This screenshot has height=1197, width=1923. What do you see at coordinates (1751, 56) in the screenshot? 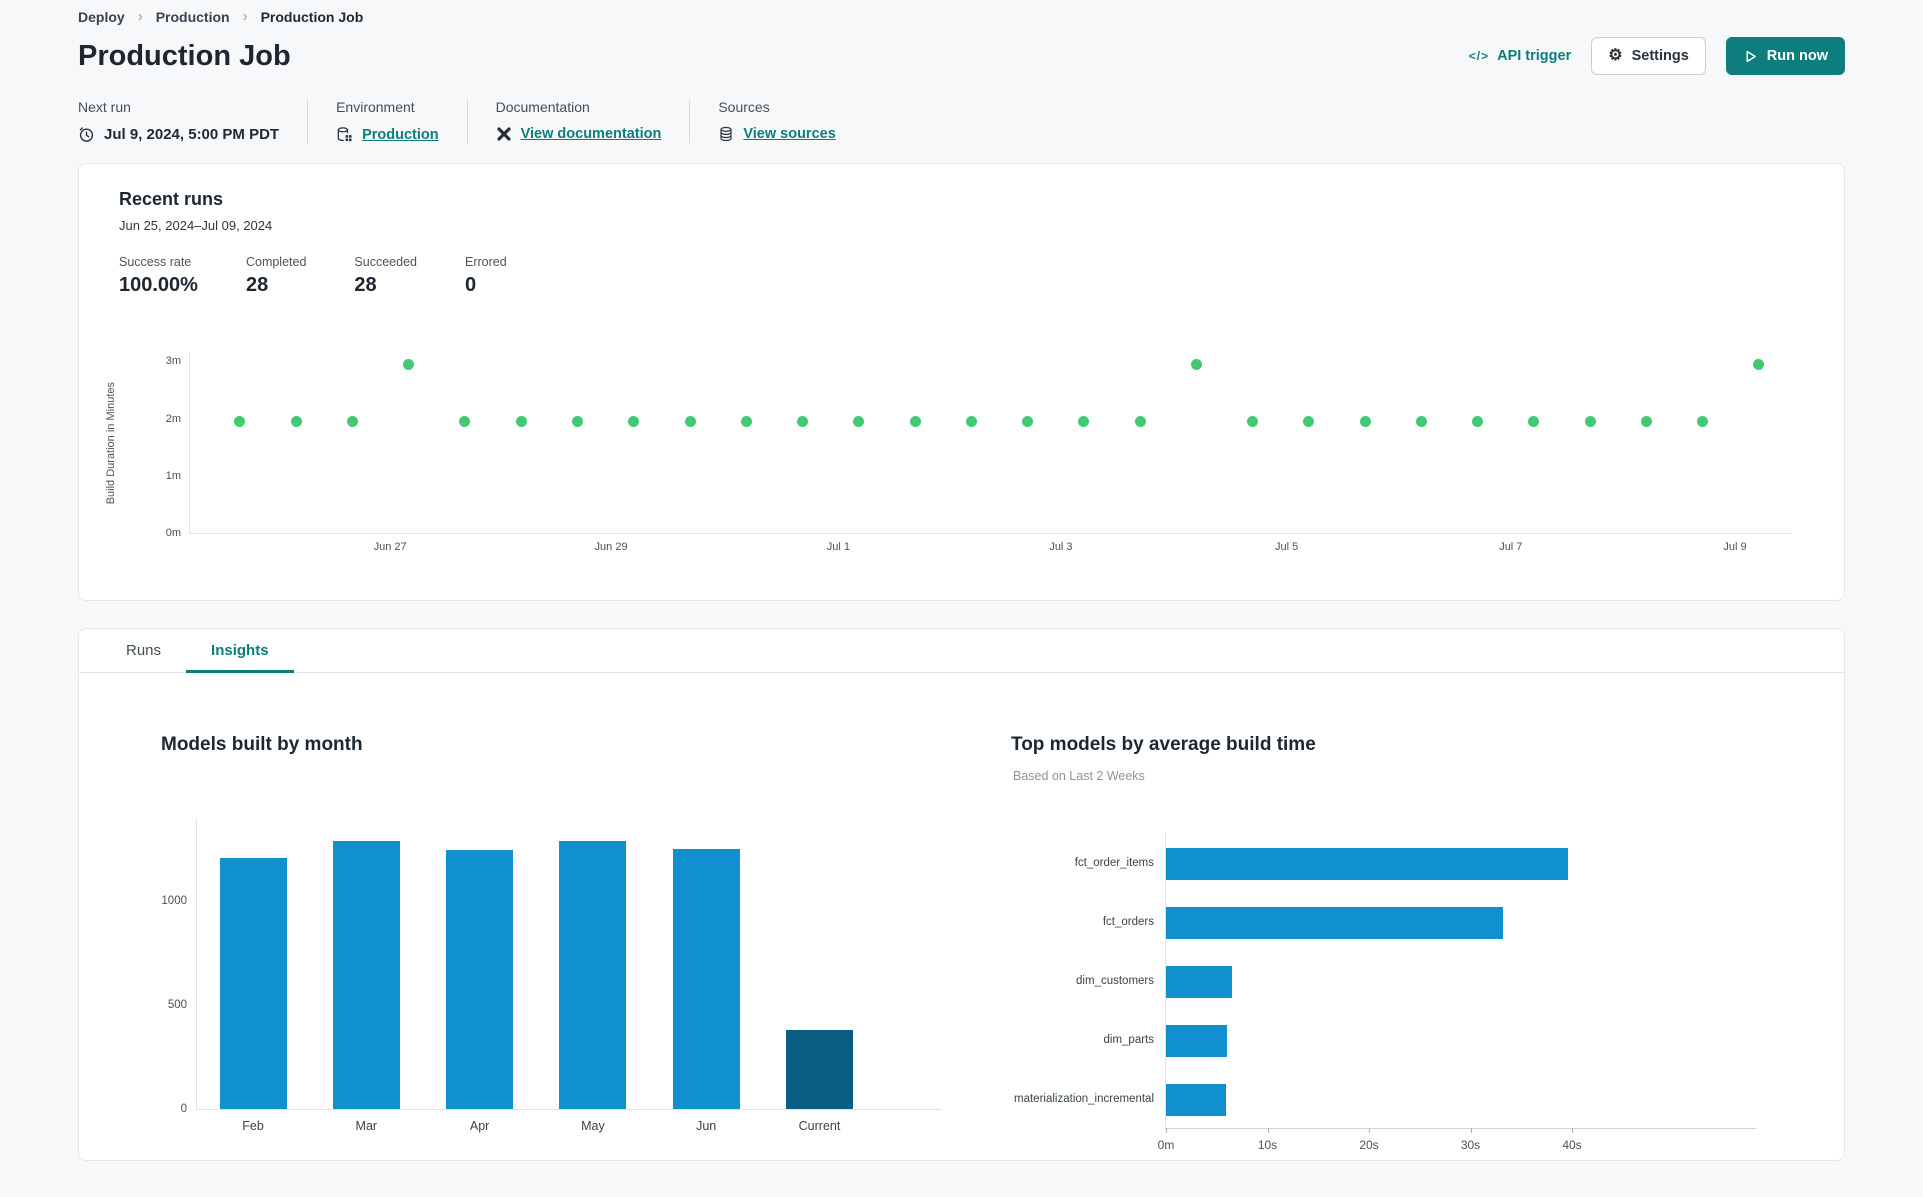
I see `play-icon` at bounding box center [1751, 56].